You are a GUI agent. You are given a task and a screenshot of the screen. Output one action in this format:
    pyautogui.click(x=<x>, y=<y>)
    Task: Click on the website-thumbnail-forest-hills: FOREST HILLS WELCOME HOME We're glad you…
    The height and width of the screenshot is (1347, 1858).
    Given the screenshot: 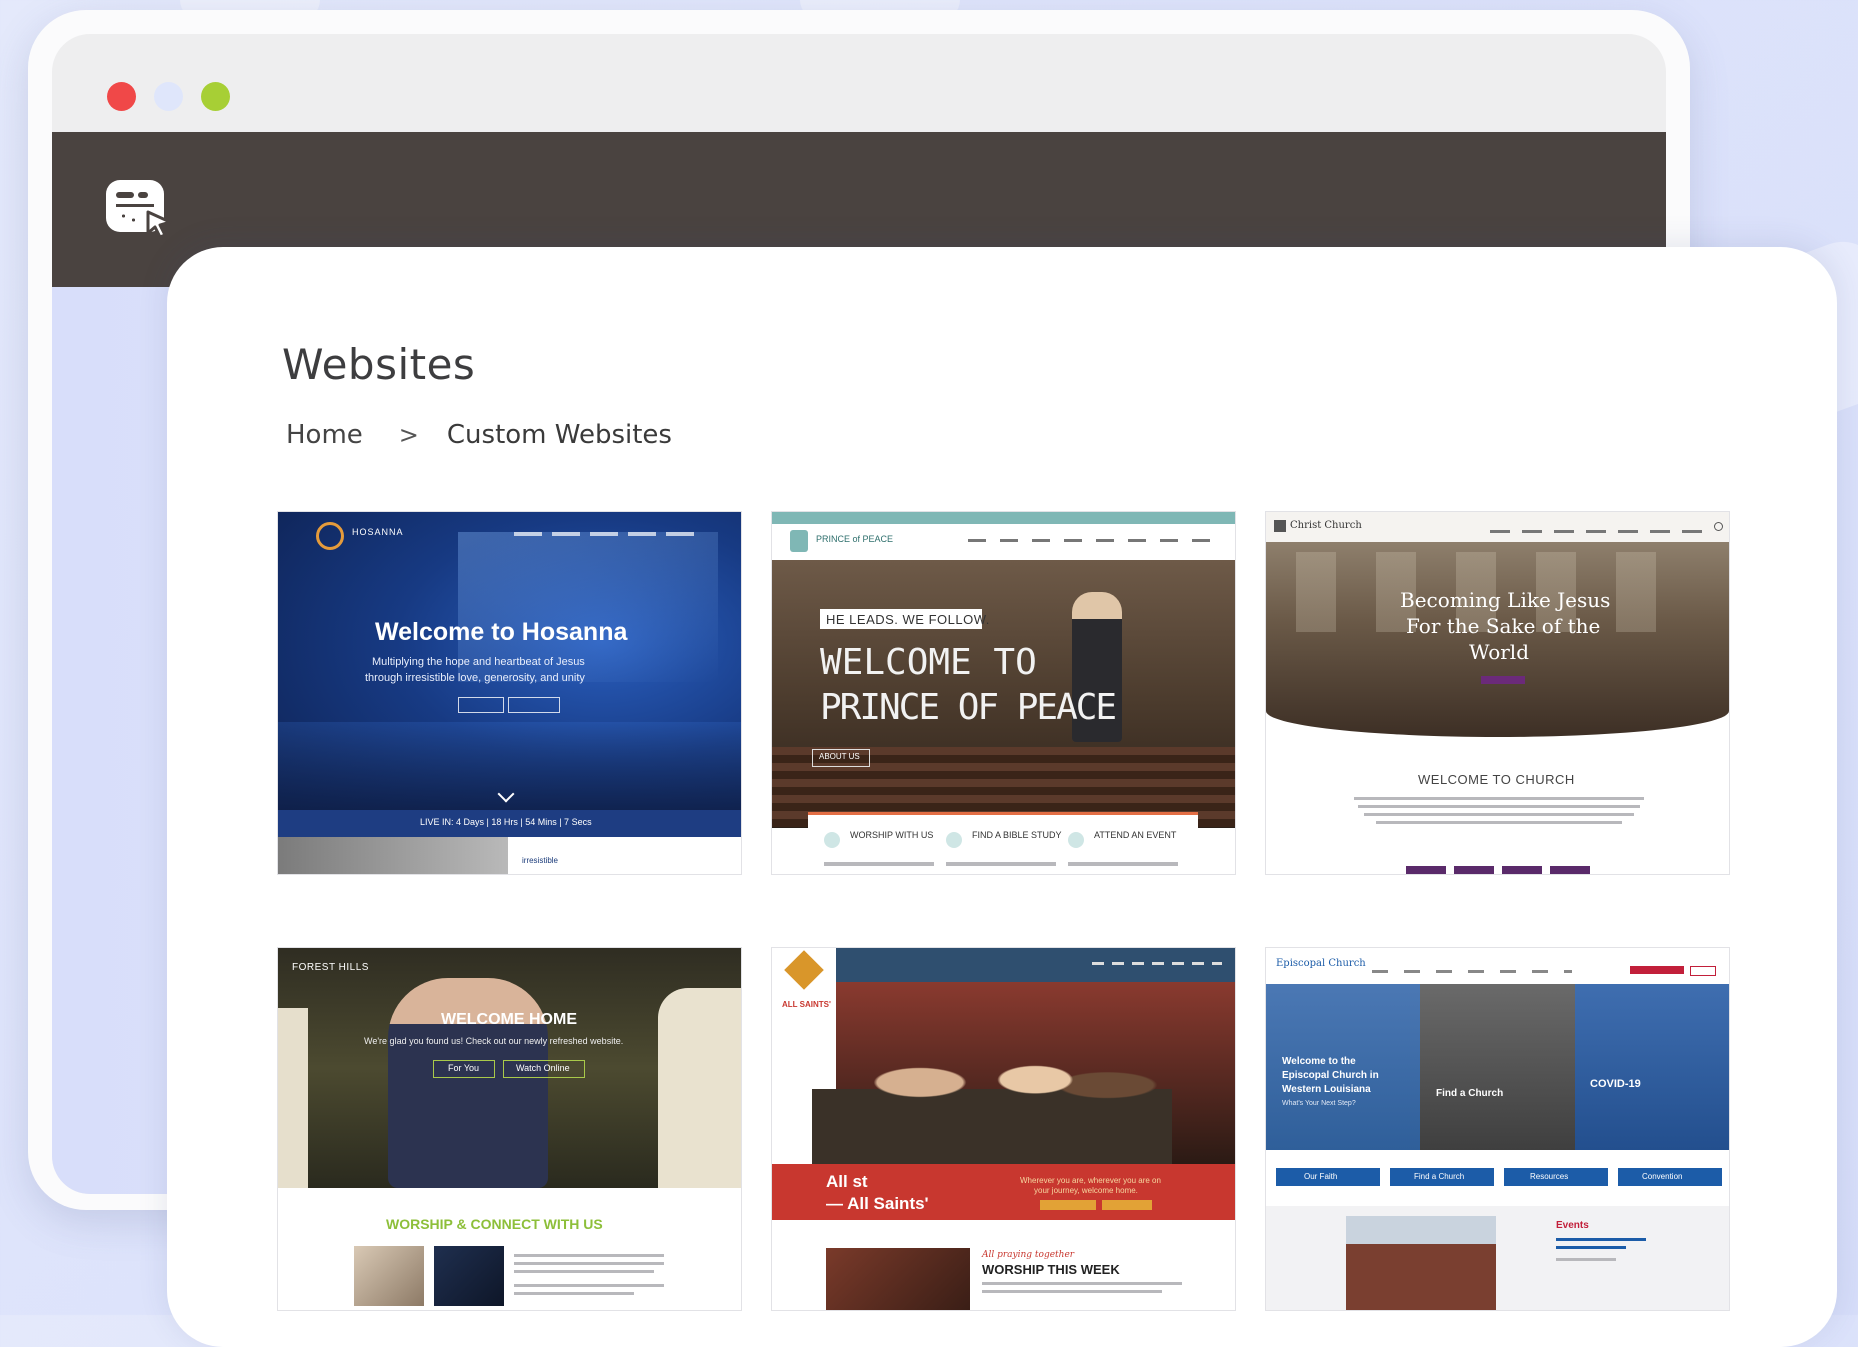 What is the action you would take?
    pyautogui.click(x=509, y=1129)
    